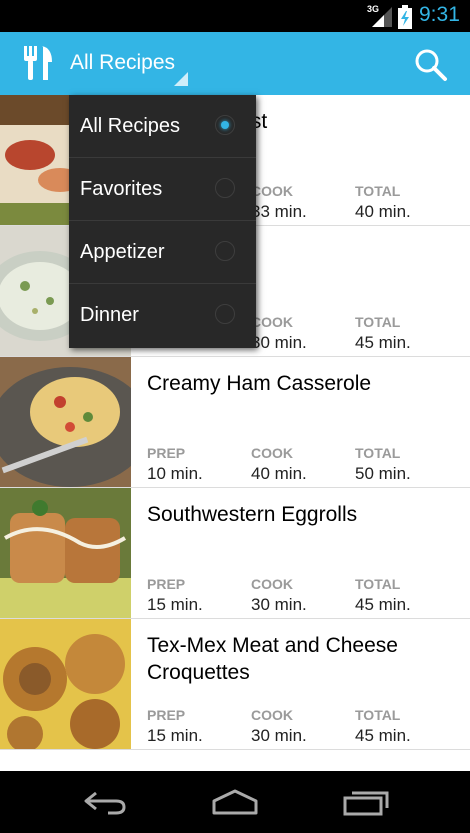 This screenshot has width=470, height=833. What do you see at coordinates (162, 315) in the screenshot?
I see `dropdown-item-dinner: Dinner` at bounding box center [162, 315].